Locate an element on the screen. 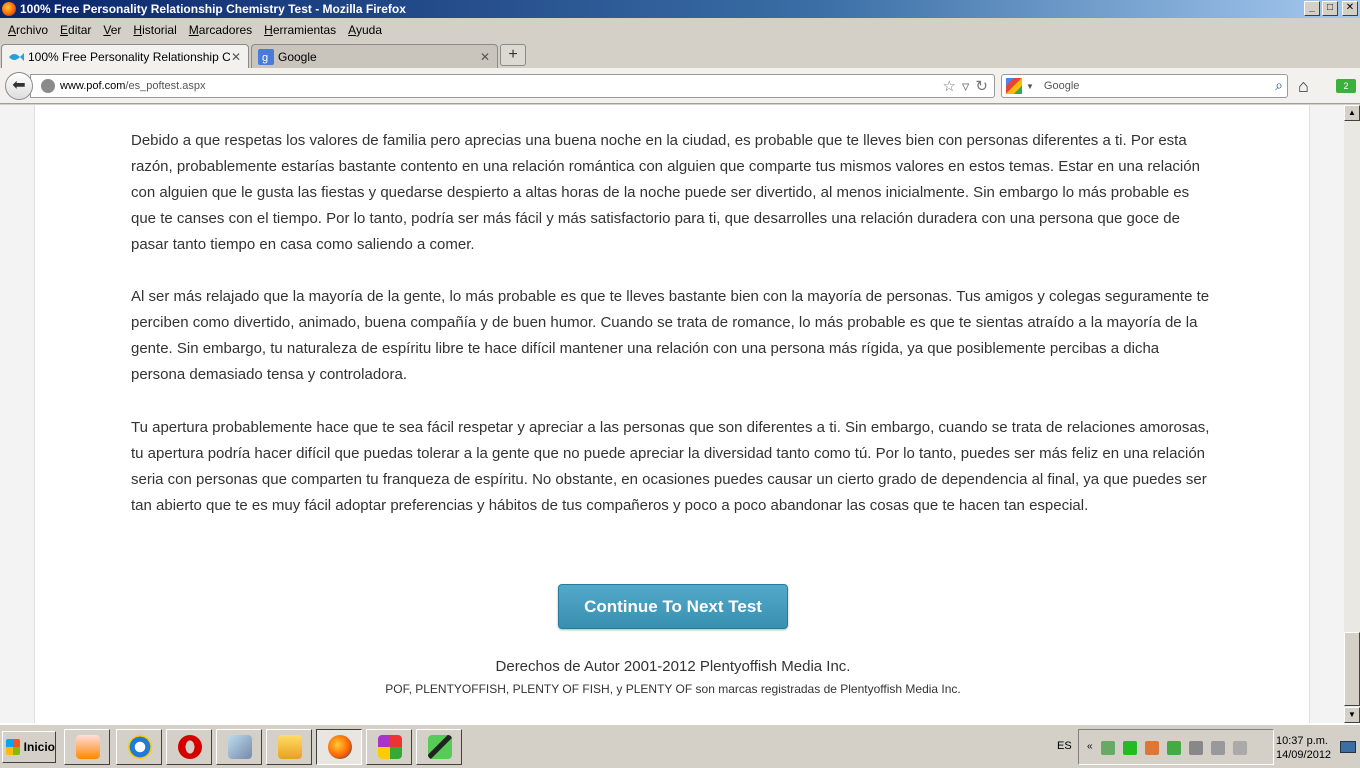  volume-icon is located at coordinates (1239, 748).